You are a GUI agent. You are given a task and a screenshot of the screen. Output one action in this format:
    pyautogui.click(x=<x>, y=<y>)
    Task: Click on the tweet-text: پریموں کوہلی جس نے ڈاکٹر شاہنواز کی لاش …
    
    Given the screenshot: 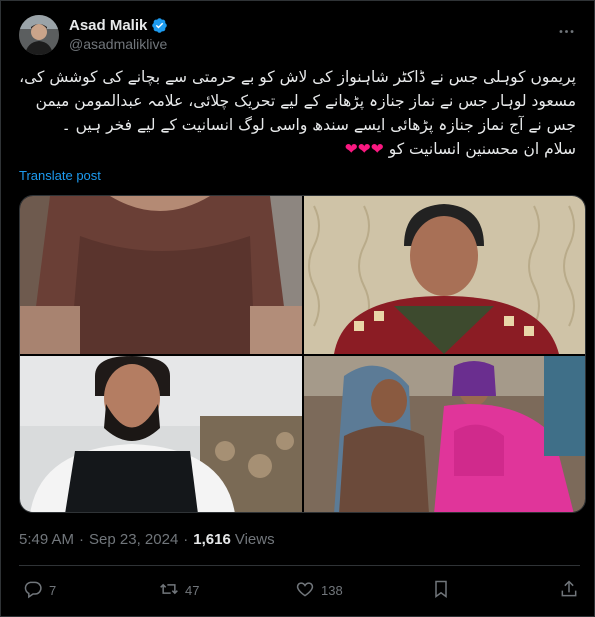 What is the action you would take?
    pyautogui.click(x=297, y=113)
    